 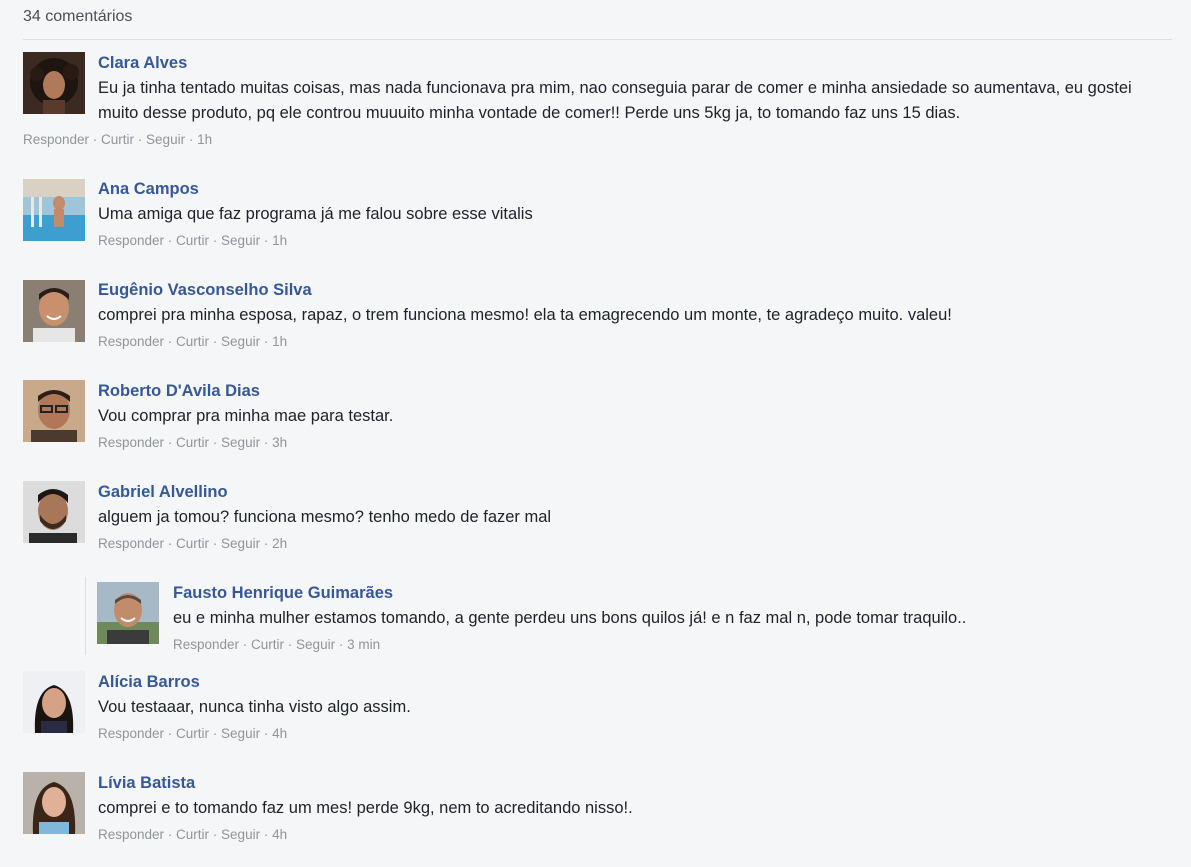 What do you see at coordinates (205, 290) in the screenshot?
I see `comment-author: Eugênio Vasconselho Silva` at bounding box center [205, 290].